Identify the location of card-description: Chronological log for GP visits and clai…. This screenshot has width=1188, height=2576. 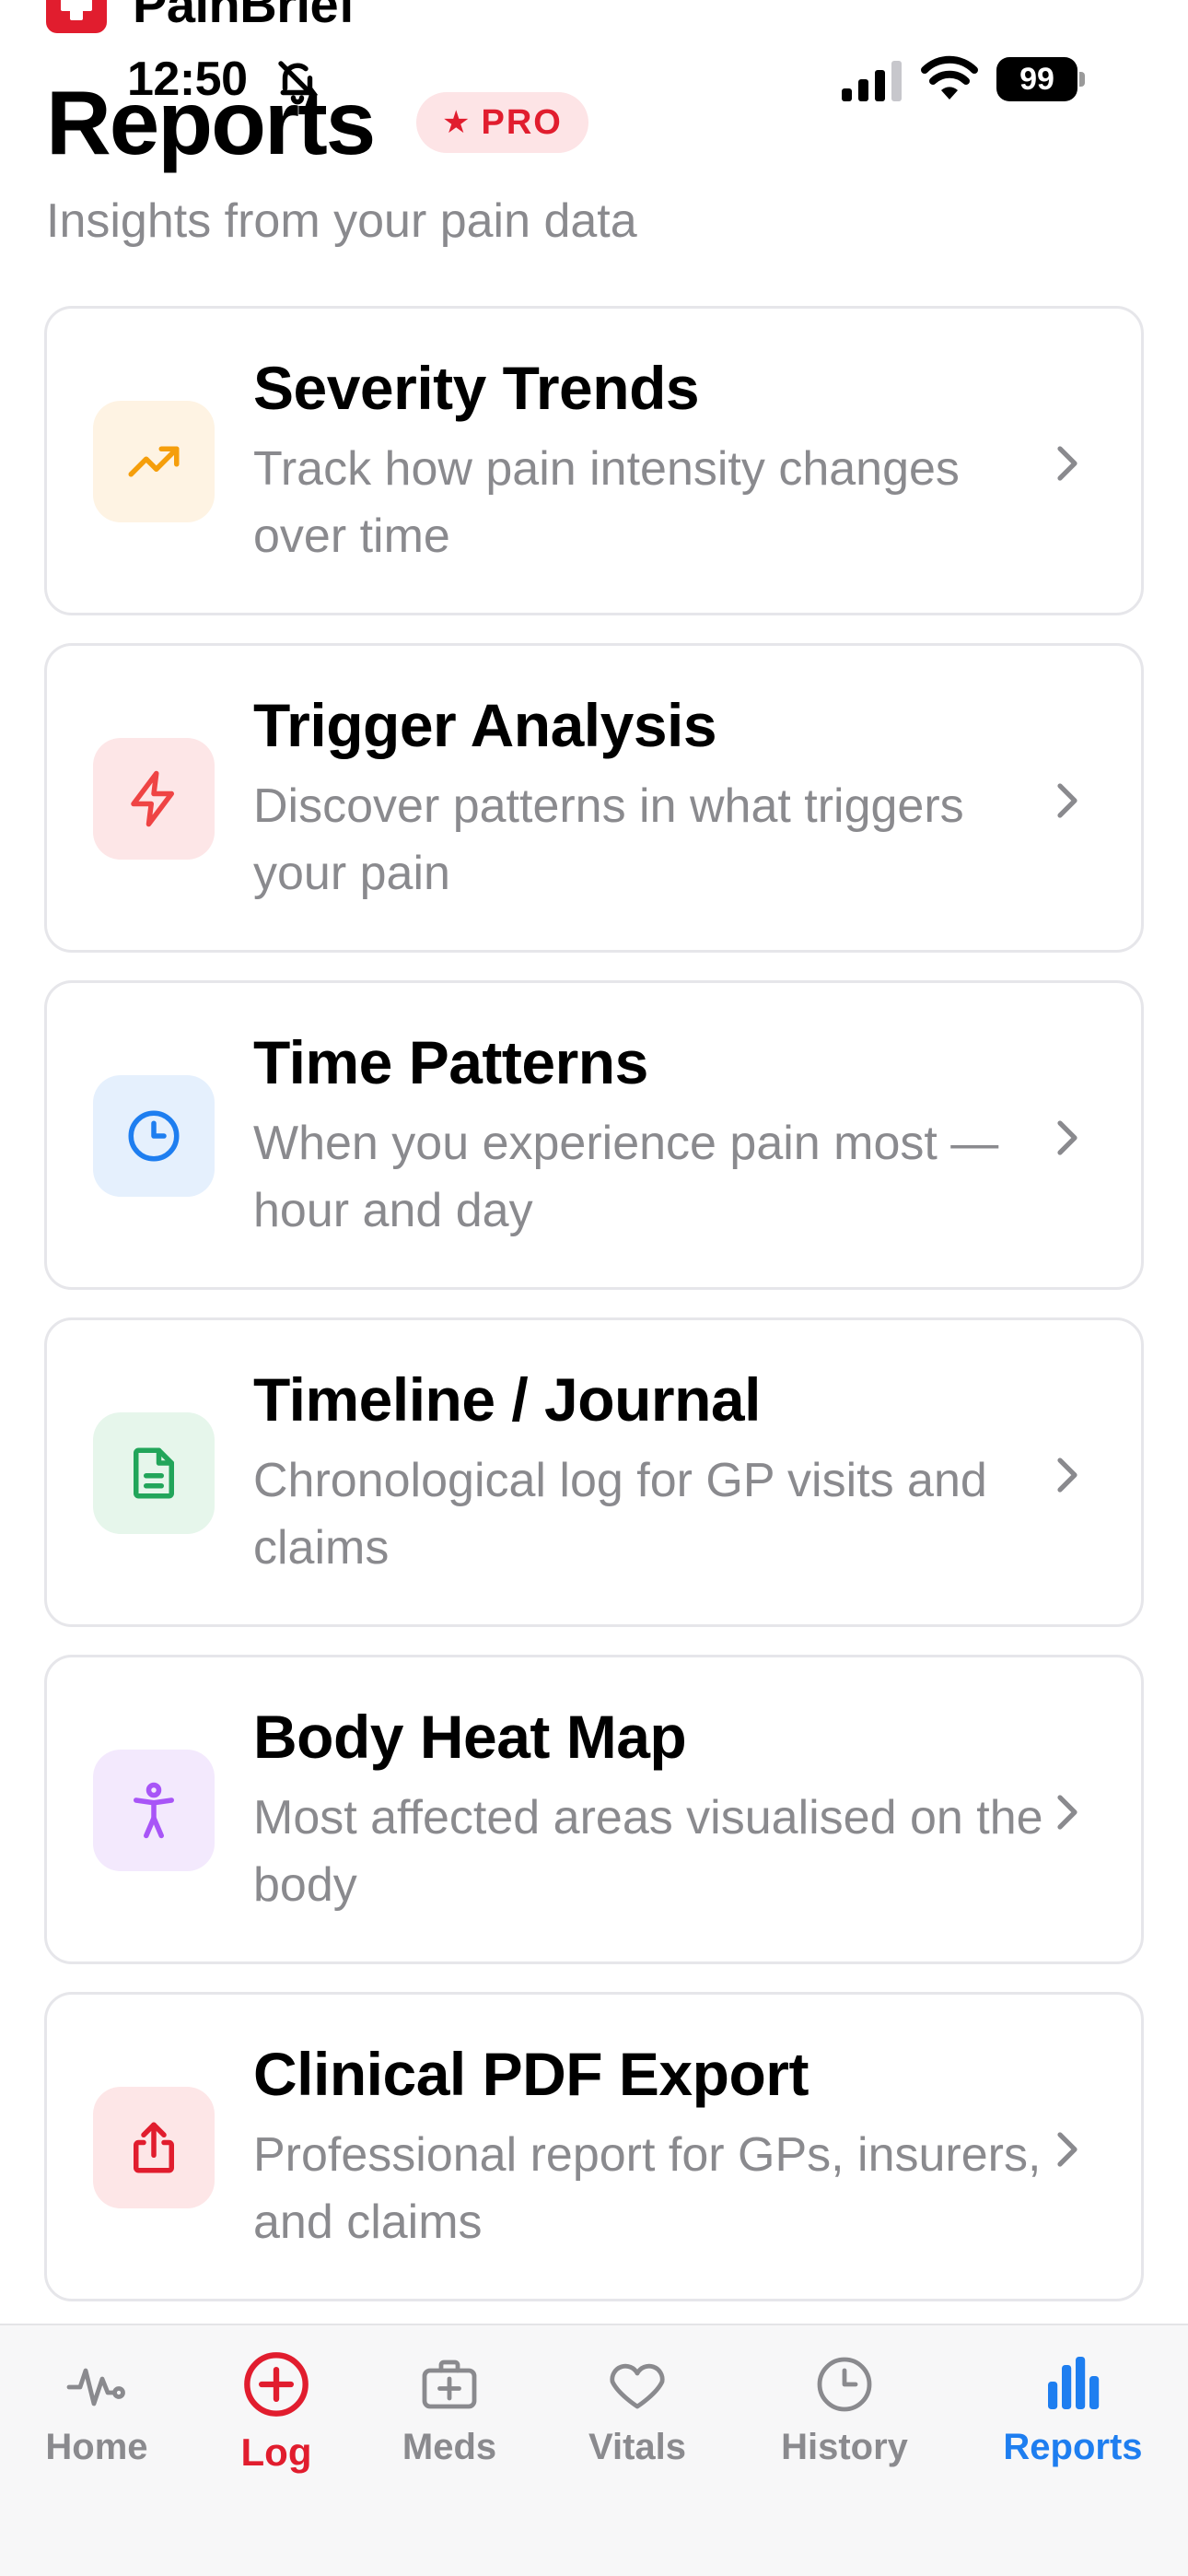
(620, 1514).